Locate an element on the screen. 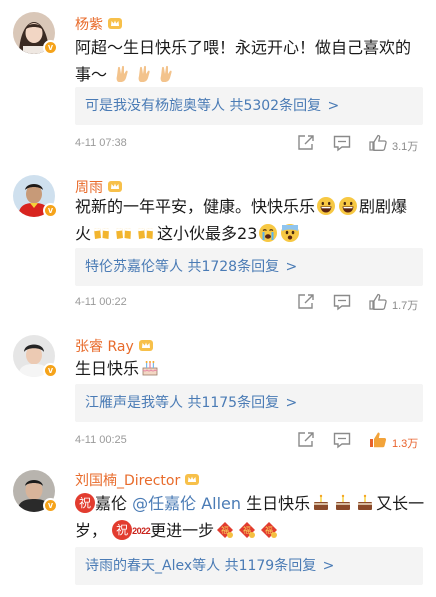 The width and height of the screenshot is (436, 597). reply-preview-box: 可是我没有杨旎奥等人 共5302条回复 > is located at coordinates (249, 106).